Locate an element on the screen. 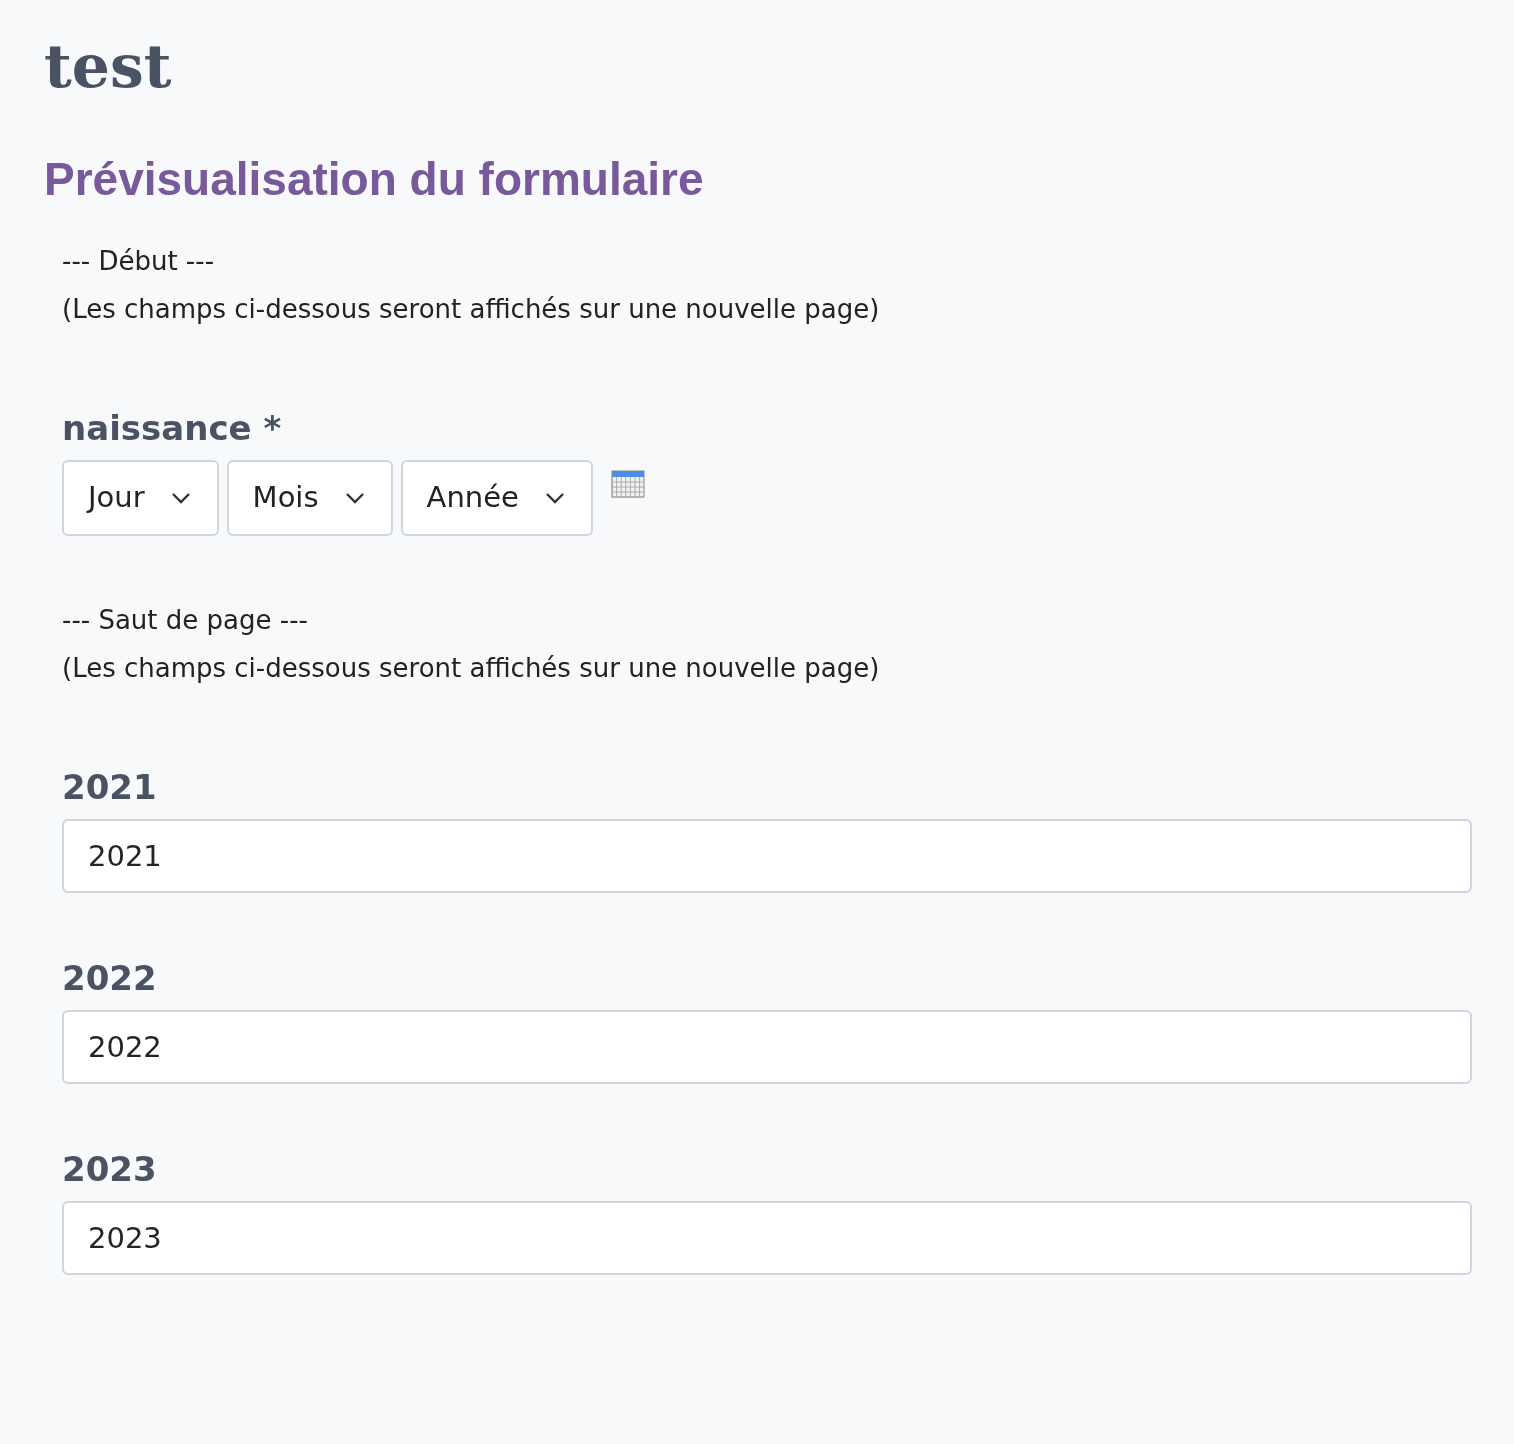 The height and width of the screenshot is (1444, 1514). page-break-marker: --- Saut de page --- is located at coordinates (185, 621).